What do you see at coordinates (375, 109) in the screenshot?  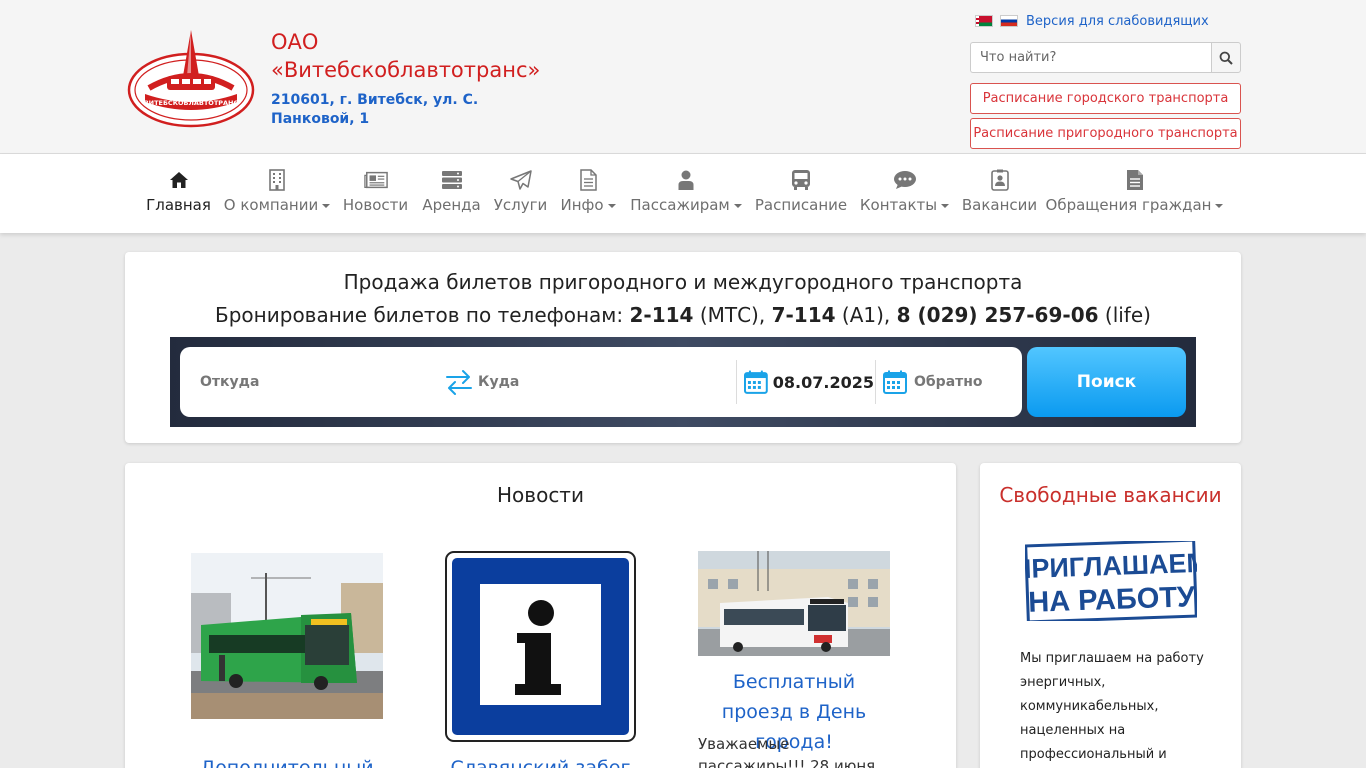 I see `company-address: 210601, г. Витебск, ул. С. Панковой, 1` at bounding box center [375, 109].